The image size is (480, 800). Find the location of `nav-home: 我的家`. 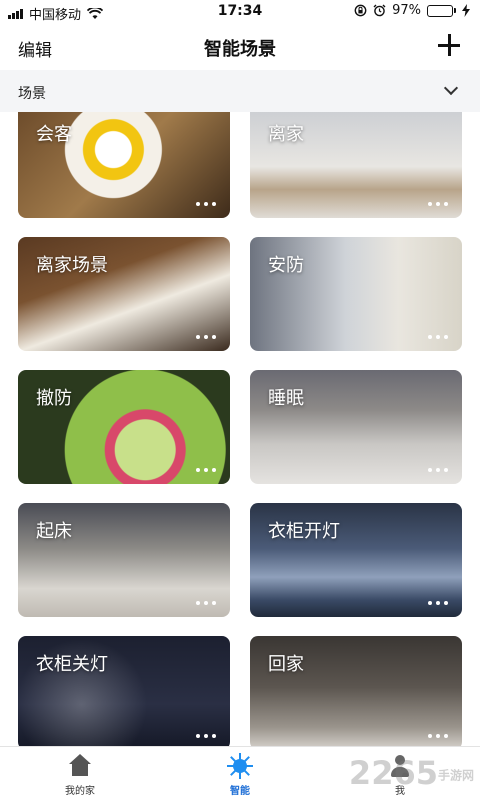

nav-home: 我的家 is located at coordinates (80, 775).